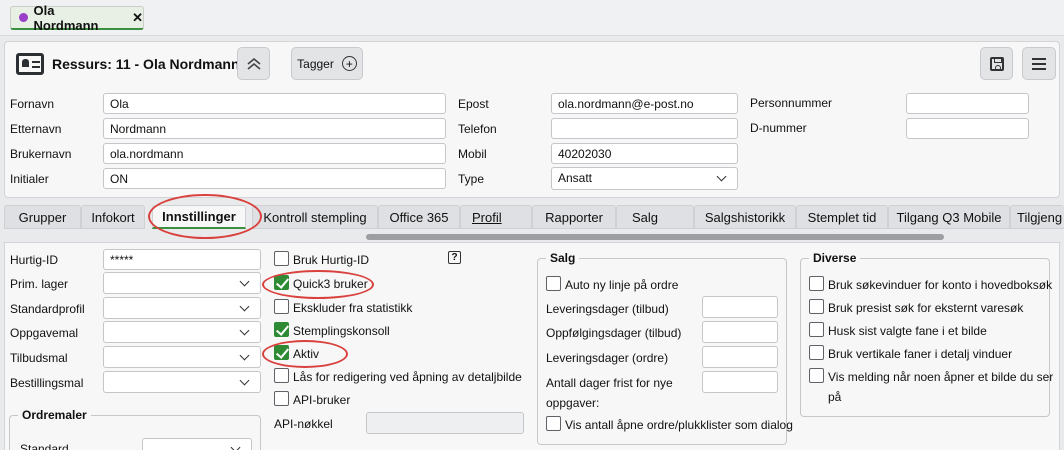 The image size is (1064, 450). Describe the element at coordinates (197, 444) in the screenshot. I see `standard-select` at that location.